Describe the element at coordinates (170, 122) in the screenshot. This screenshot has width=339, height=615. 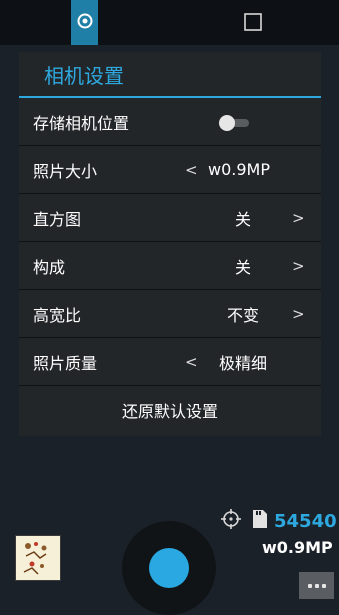
I see `setting-row-save-location: 存储相机位置` at that location.